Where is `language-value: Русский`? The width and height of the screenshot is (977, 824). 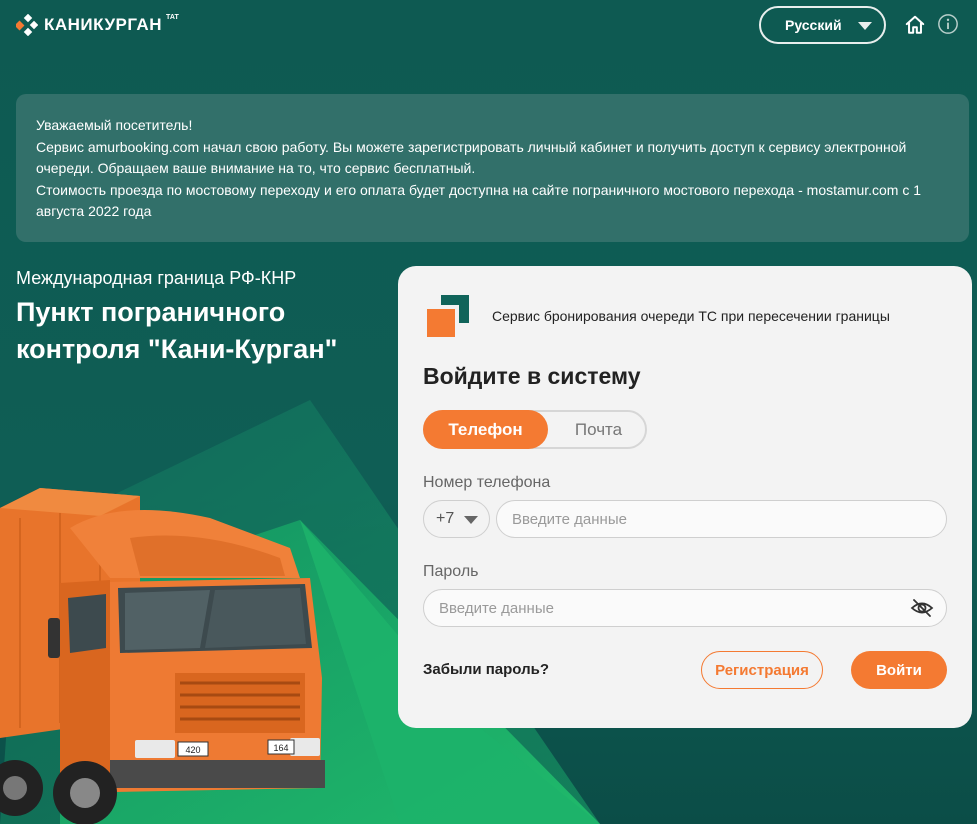
language-value: Русский is located at coordinates (813, 25).